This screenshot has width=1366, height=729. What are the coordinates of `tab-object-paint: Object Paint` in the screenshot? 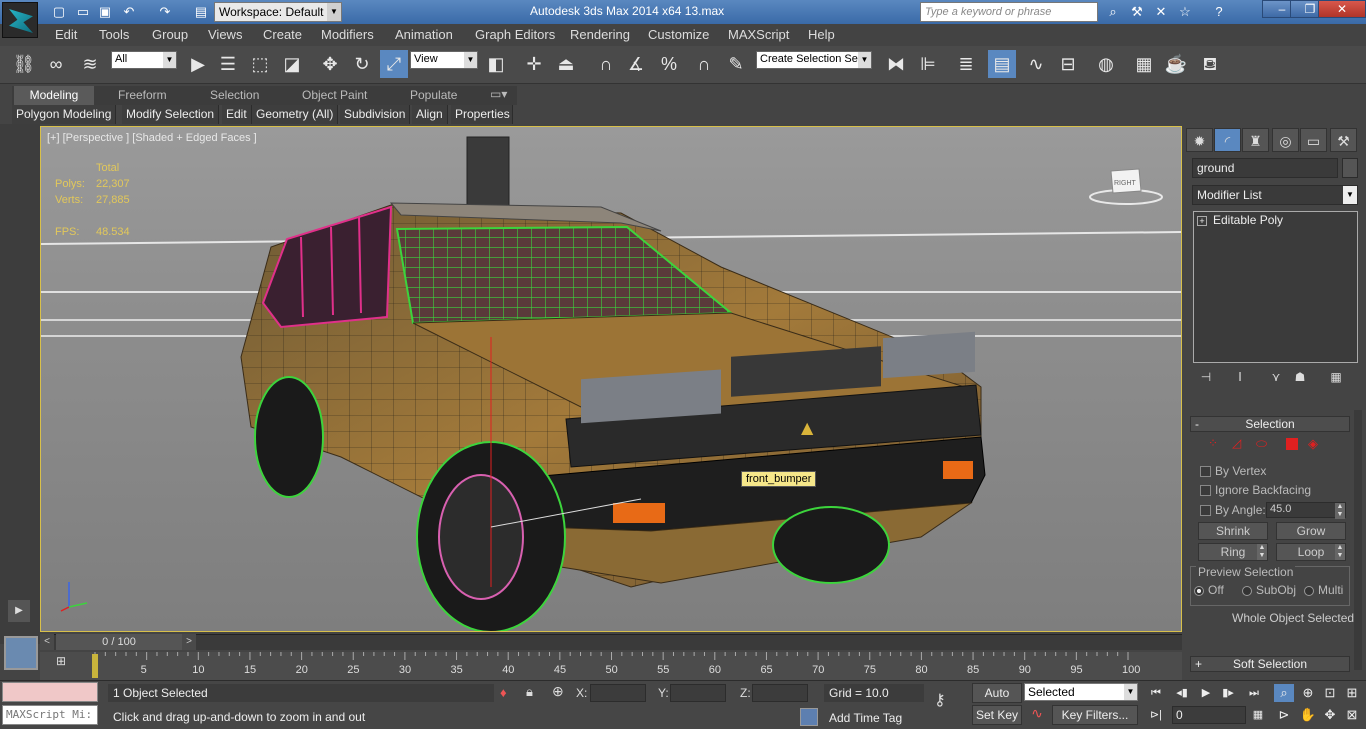 It's located at (334, 95).